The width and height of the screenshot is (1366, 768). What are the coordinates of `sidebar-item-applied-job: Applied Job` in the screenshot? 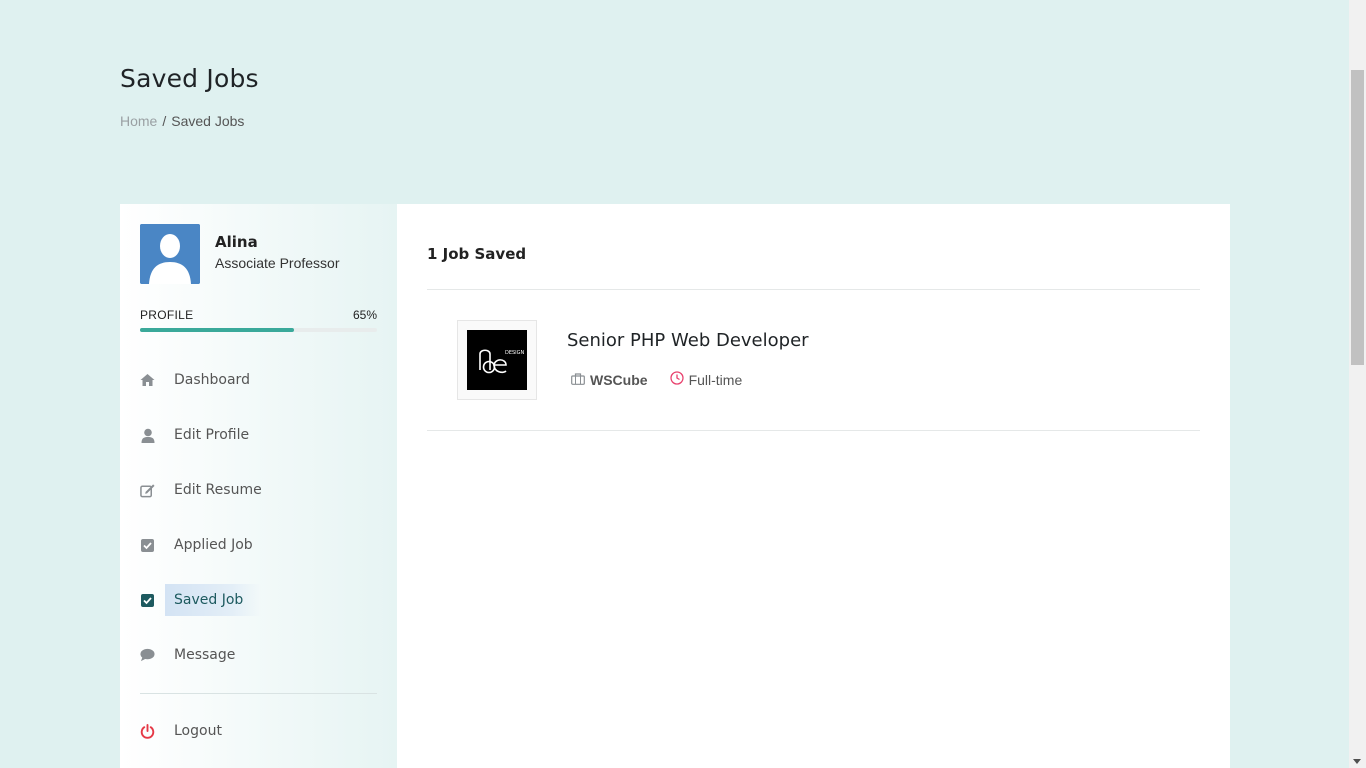 It's located at (240, 545).